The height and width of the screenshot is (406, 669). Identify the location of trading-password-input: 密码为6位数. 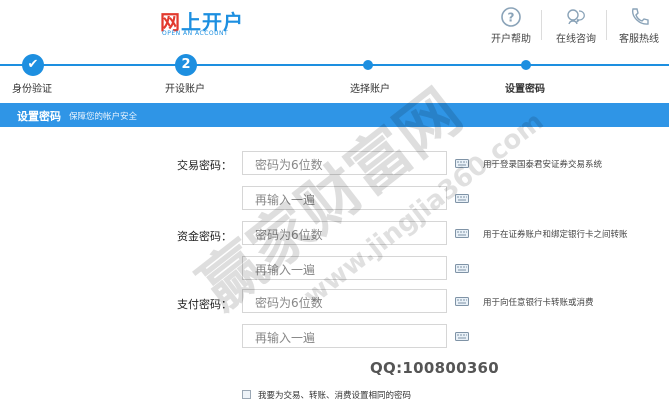
(344, 163).